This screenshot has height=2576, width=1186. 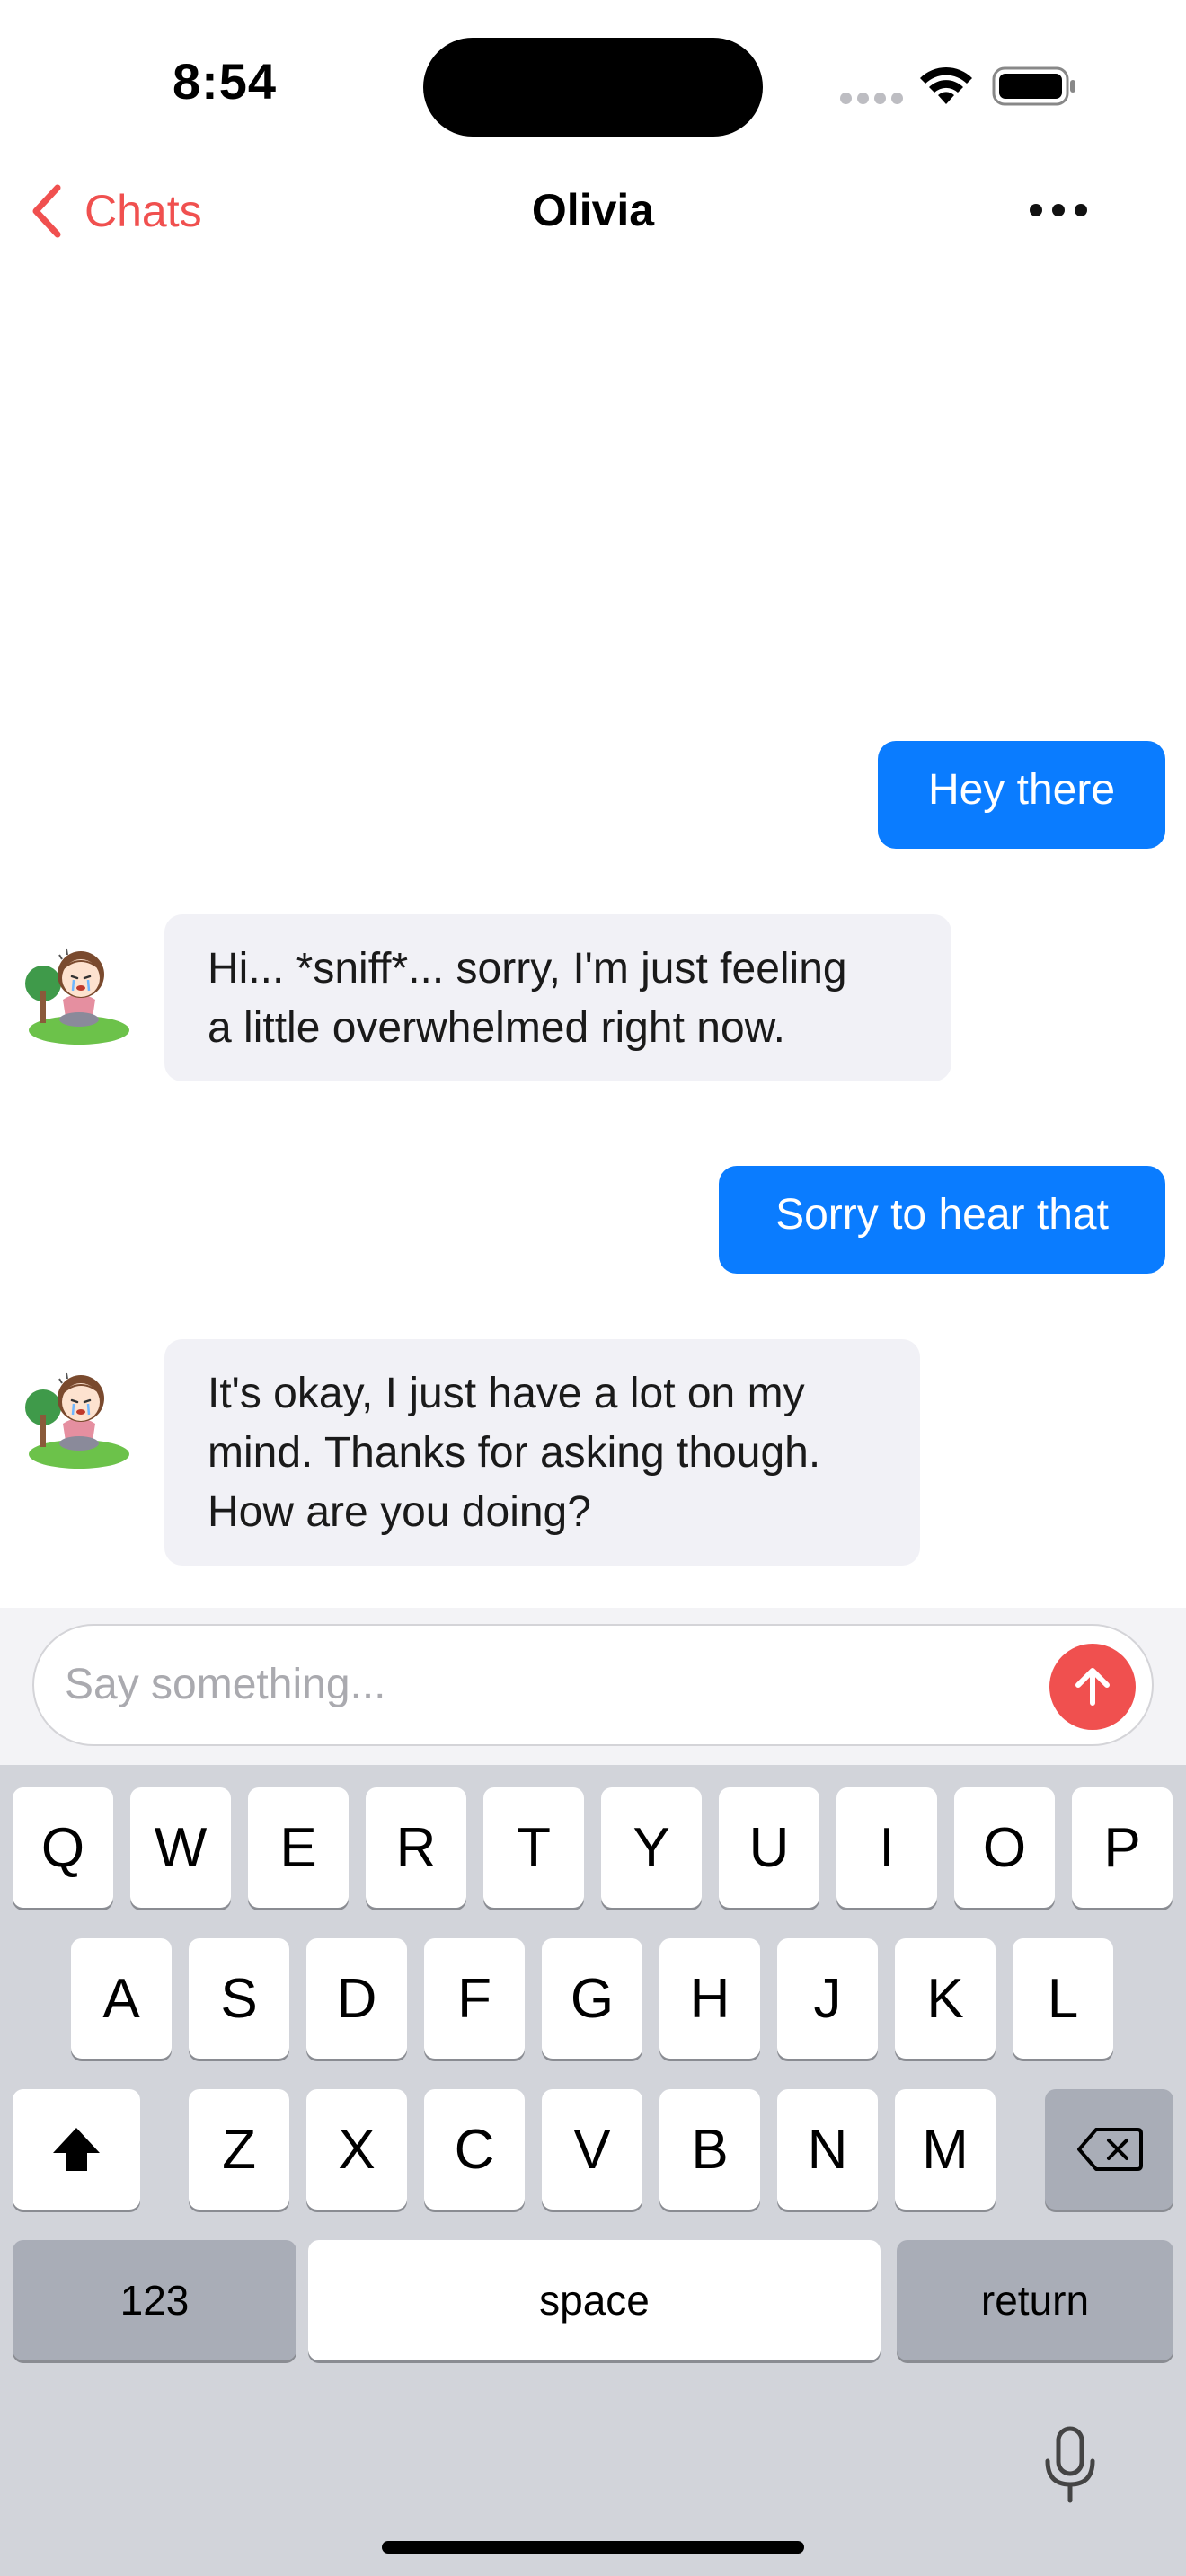 I want to click on message-line: It's okay, I just have a lot on my, so click(x=506, y=1393).